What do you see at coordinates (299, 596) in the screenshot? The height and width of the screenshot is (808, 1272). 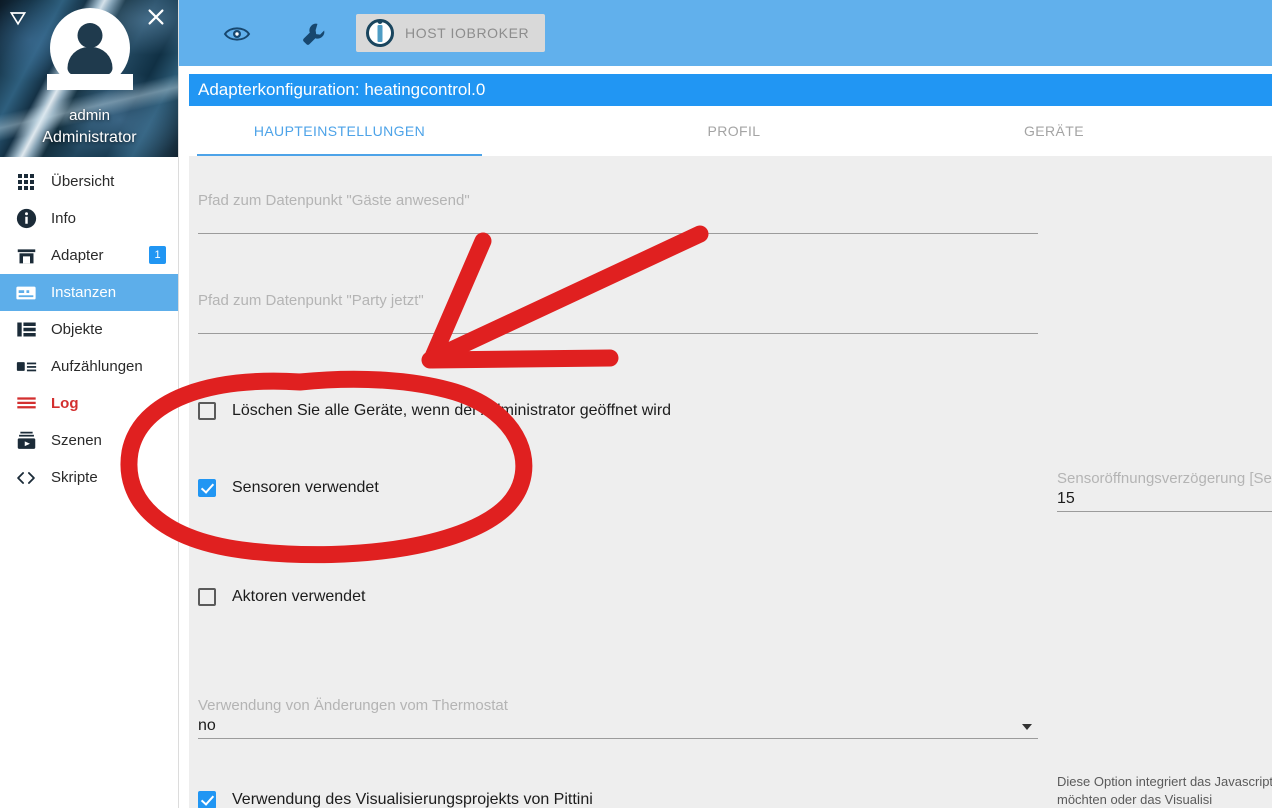 I see `checkbox-label: Aktoren verwendet` at bounding box center [299, 596].